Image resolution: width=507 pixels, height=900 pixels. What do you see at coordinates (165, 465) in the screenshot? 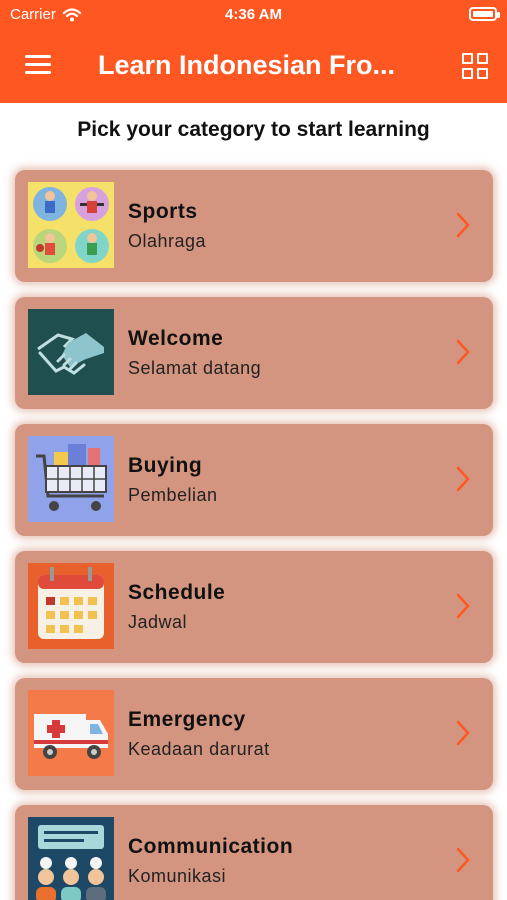
I see `category-title: Buying` at bounding box center [165, 465].